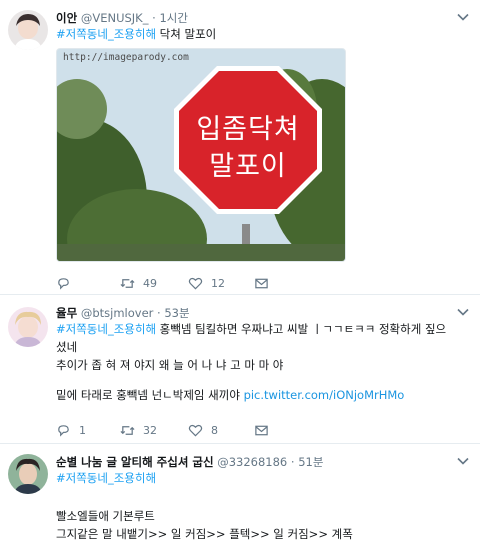 This screenshot has width=480, height=543. I want to click on like-button: 8, so click(203, 430).